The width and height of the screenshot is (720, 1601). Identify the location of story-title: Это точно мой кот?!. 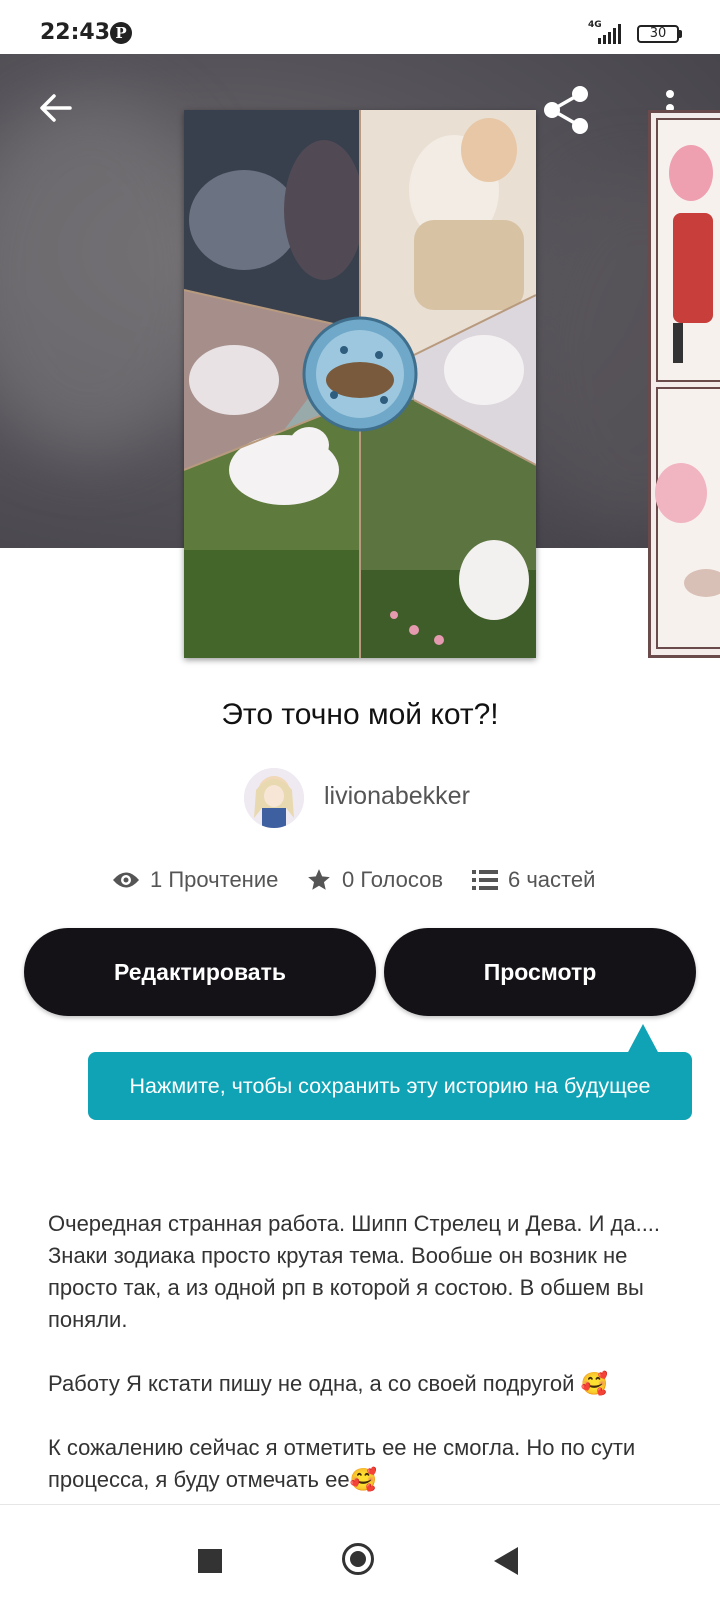
(360, 714).